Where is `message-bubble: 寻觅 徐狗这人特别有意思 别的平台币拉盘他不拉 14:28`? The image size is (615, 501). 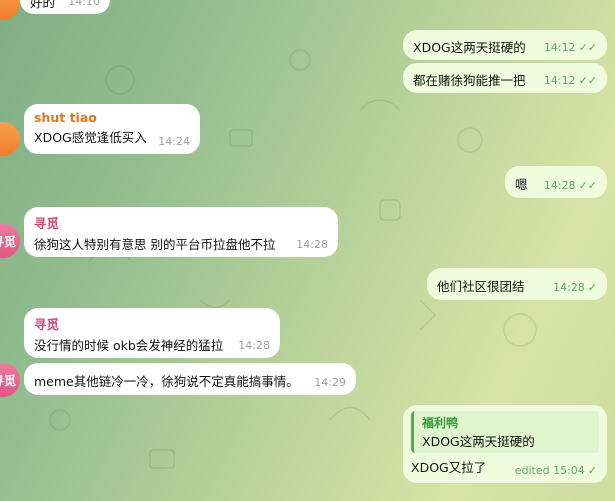
message-bubble: 寻觅 徐狗这人特别有意思 别的平台币拉盘他不拉 14:28 is located at coordinates (181, 232).